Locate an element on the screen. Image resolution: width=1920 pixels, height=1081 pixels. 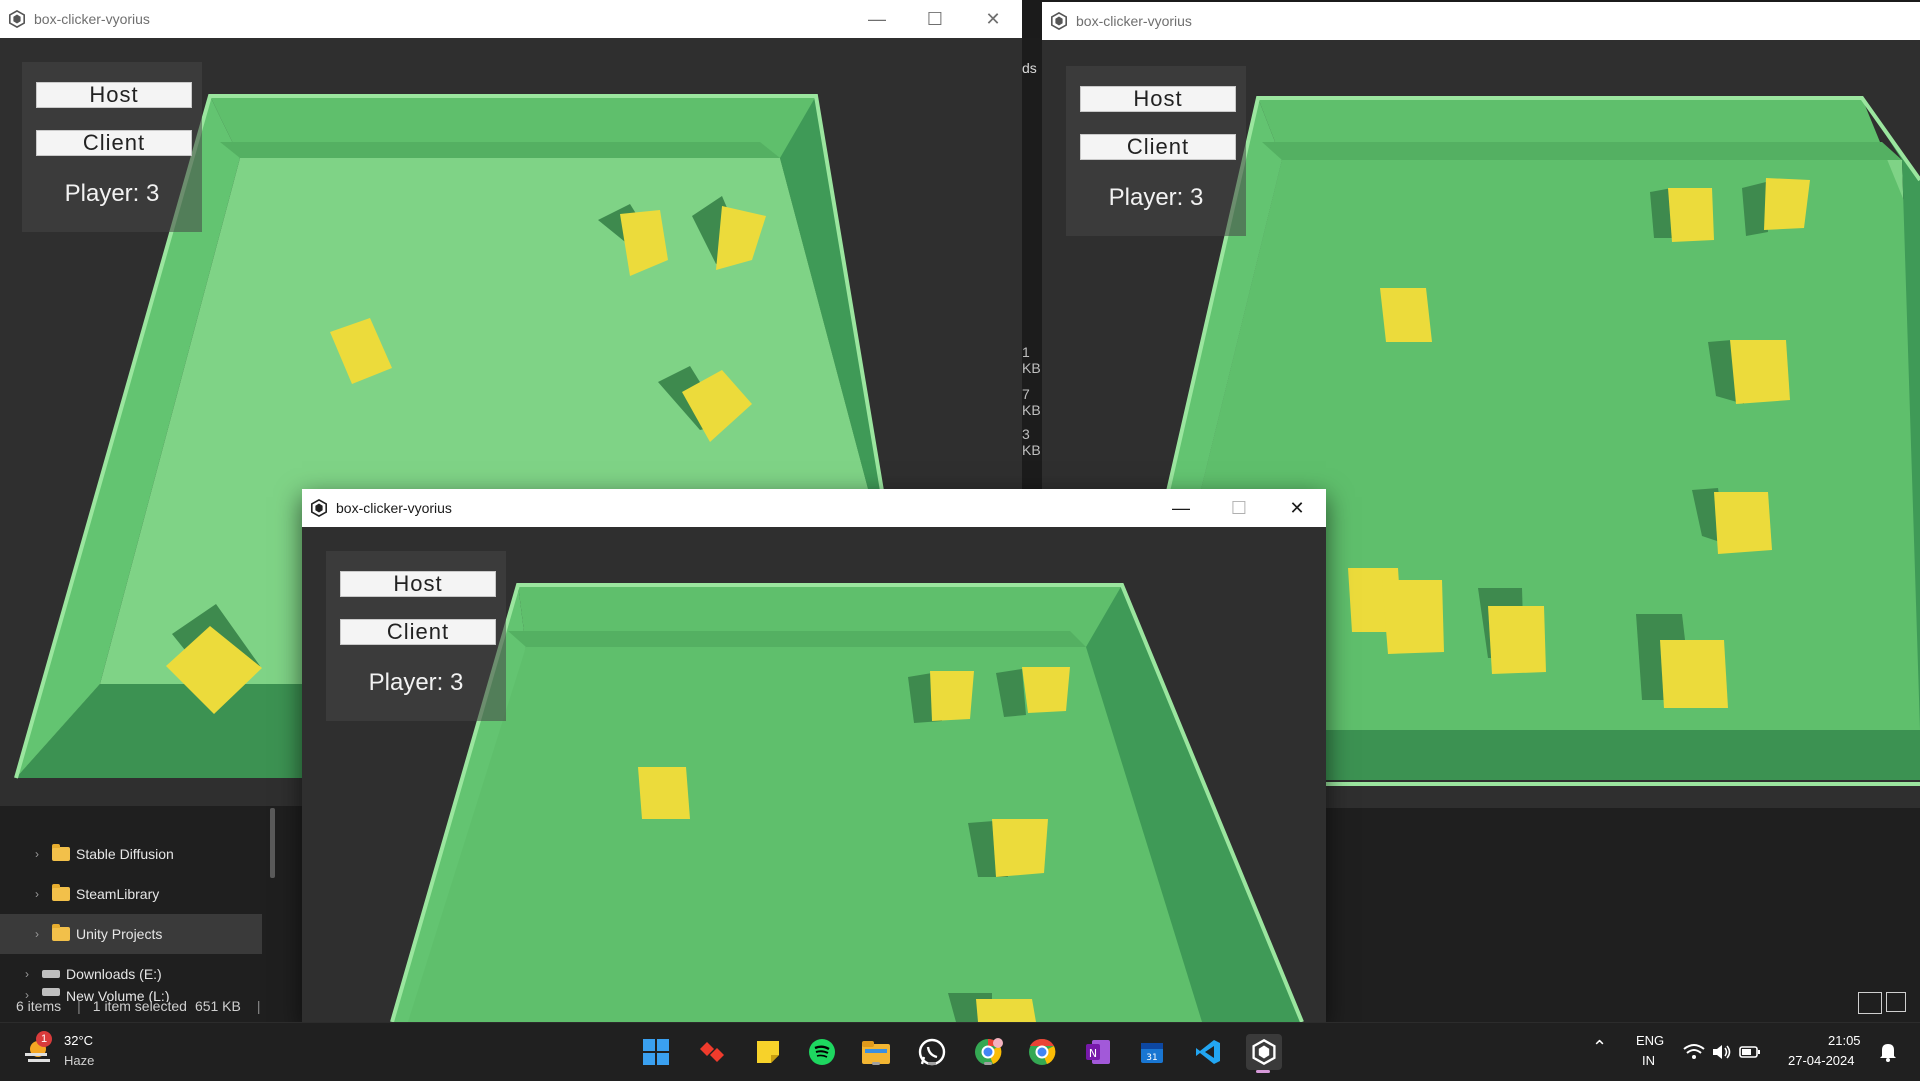
file-explorer-icon is located at coordinates (876, 1052).